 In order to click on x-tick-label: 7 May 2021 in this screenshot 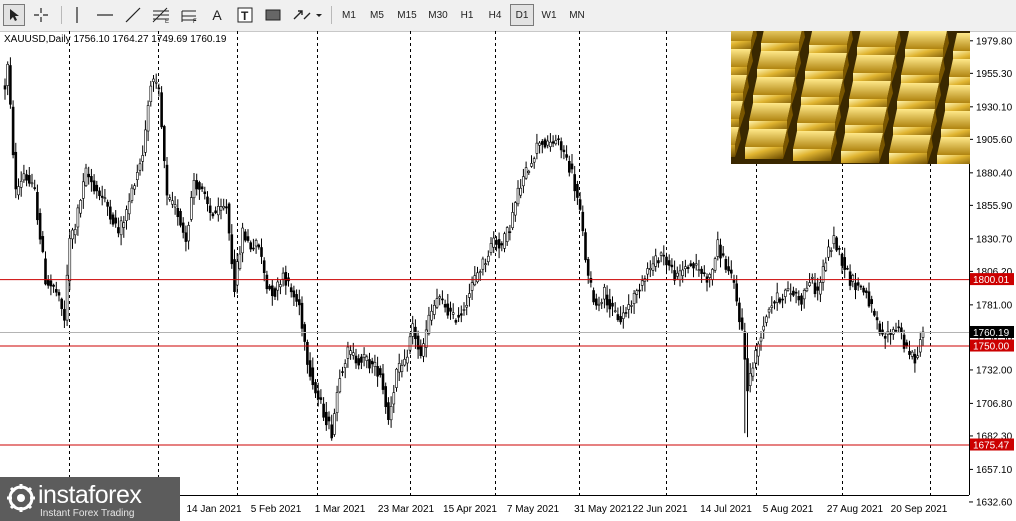, I will do `click(533, 509)`.